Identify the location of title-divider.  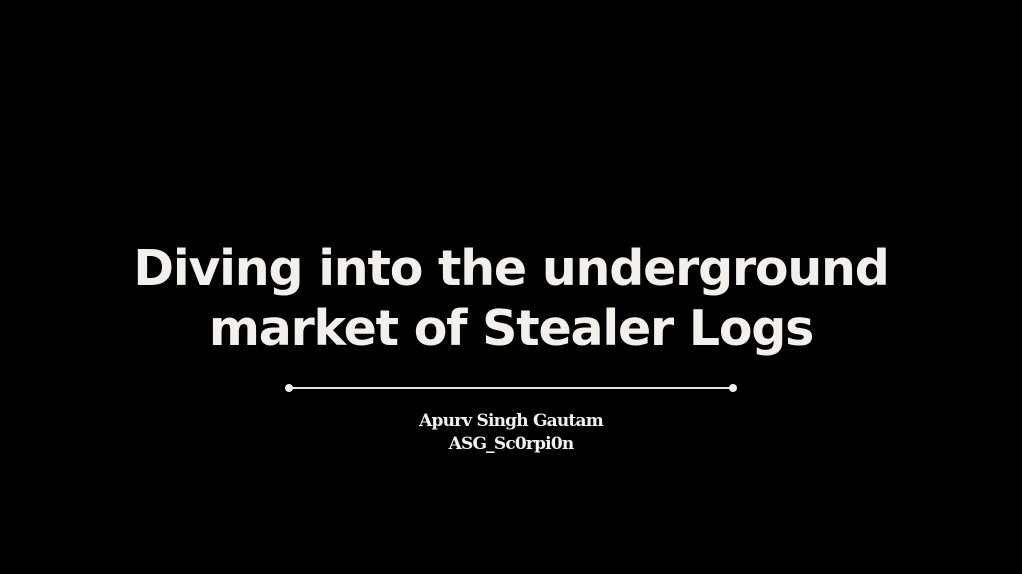
(511, 388).